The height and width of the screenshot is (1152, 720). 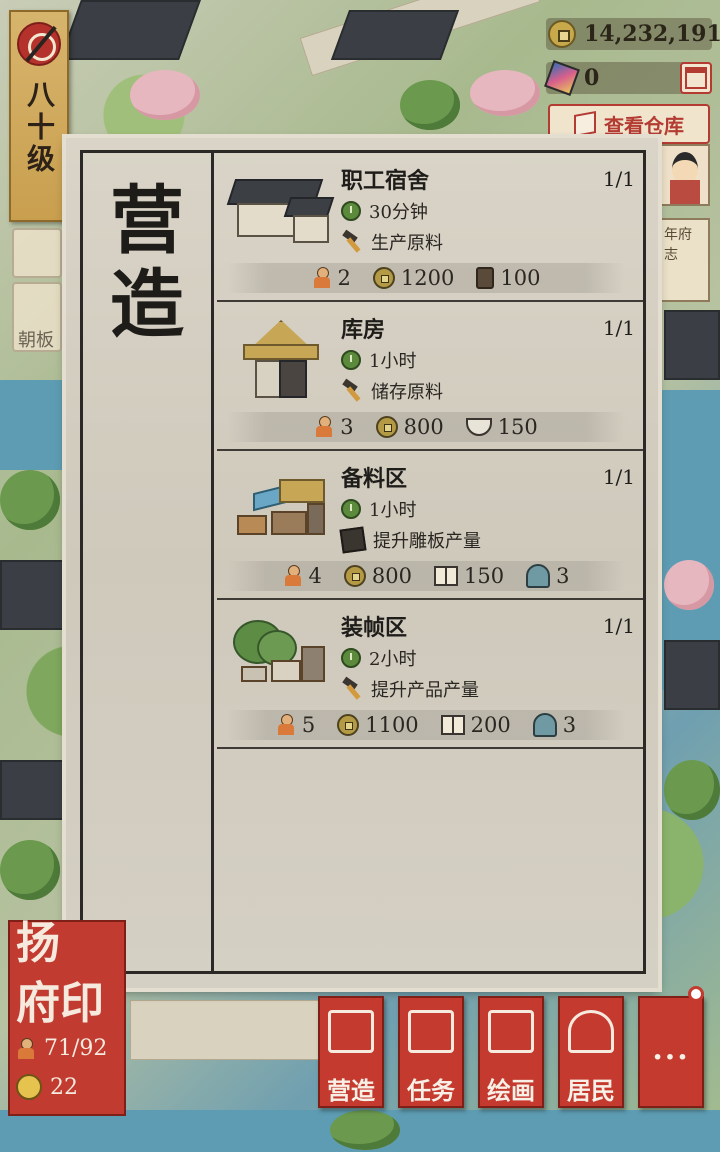 I want to click on chat-button, so click(x=37, y=253).